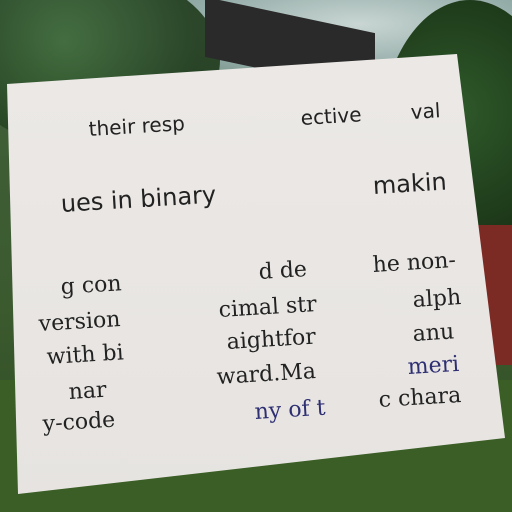  Describe the element at coordinates (437, 299) in the screenshot. I see `text-line: alph` at that location.